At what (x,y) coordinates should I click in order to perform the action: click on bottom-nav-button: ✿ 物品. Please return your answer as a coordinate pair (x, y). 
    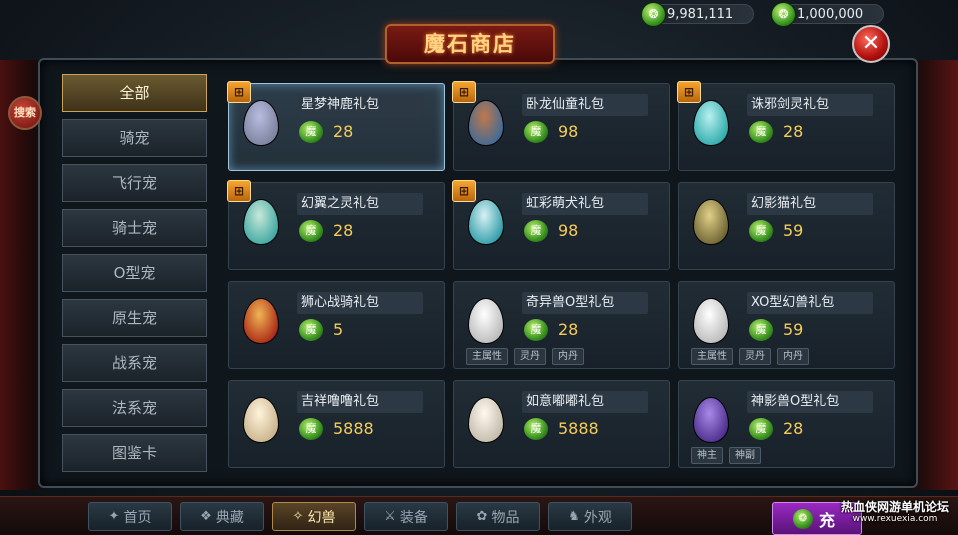
    Looking at the image, I should click on (498, 516).